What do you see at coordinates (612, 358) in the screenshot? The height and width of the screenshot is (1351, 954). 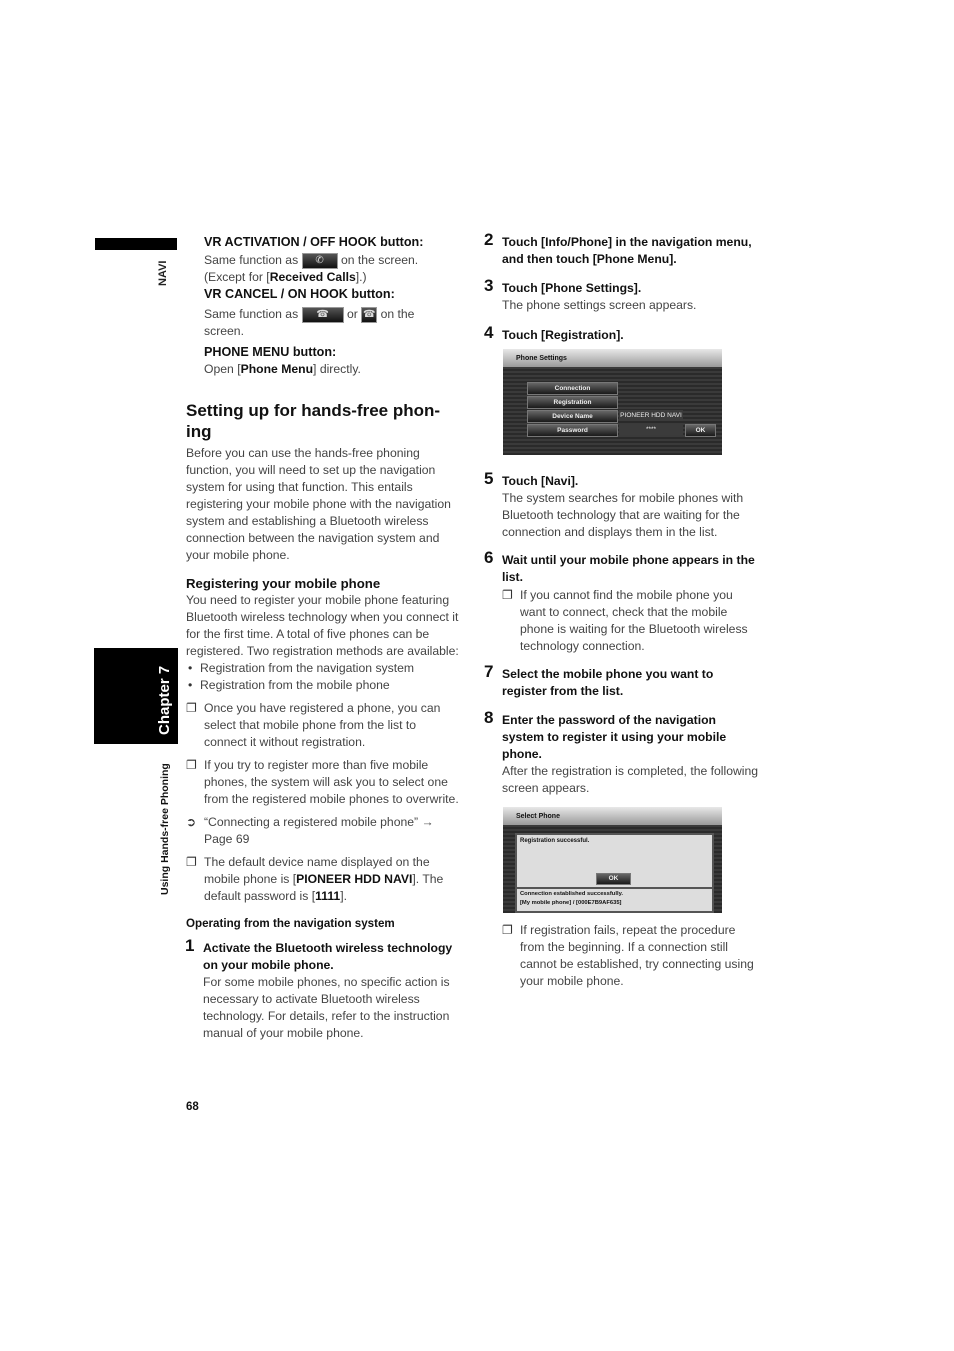 I see `screen-title: Phone Settings` at bounding box center [612, 358].